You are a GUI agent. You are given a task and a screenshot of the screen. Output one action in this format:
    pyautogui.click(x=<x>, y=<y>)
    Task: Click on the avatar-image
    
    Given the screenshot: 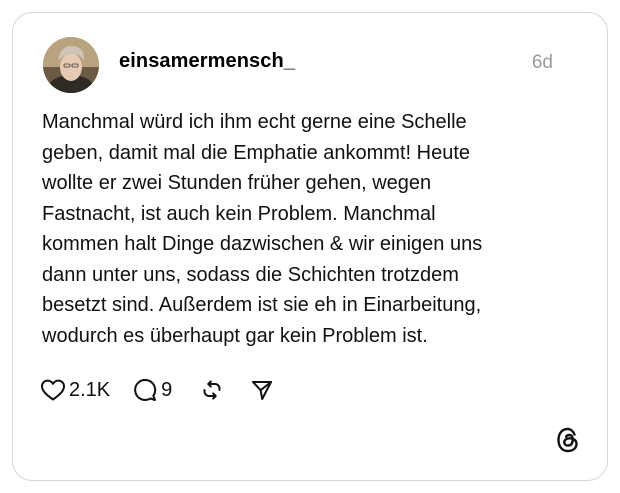 What is the action you would take?
    pyautogui.click(x=71, y=65)
    